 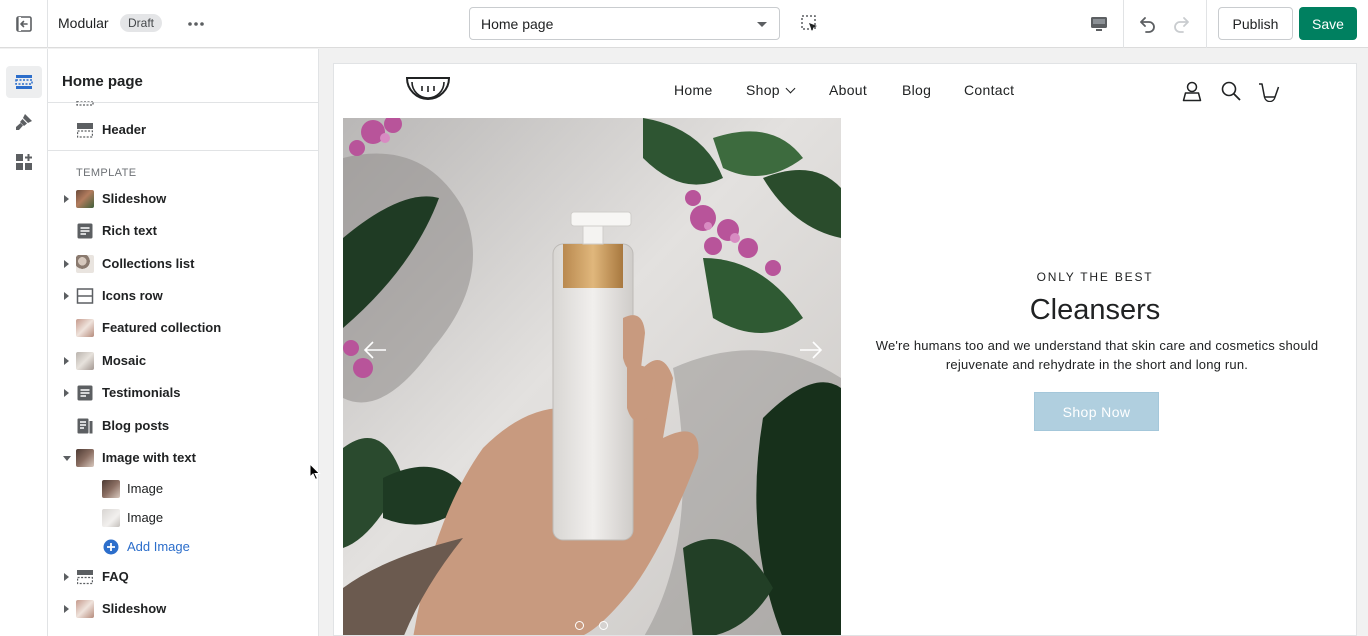 I want to click on slide-dot, so click(x=603, y=625).